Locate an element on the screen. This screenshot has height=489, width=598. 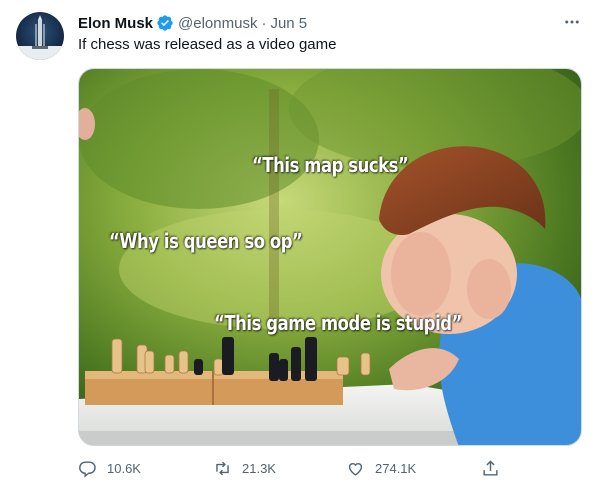
caption-game-mode-stupid: “This game mode is stupid” is located at coordinates (338, 323).